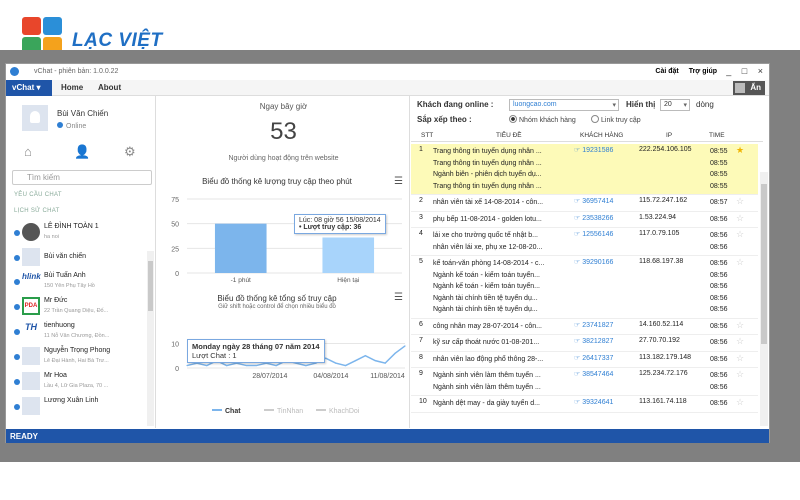 The image size is (800, 500). What do you see at coordinates (675, 105) in the screenshot?
I see `row-count-select: 20 ▾` at bounding box center [675, 105].